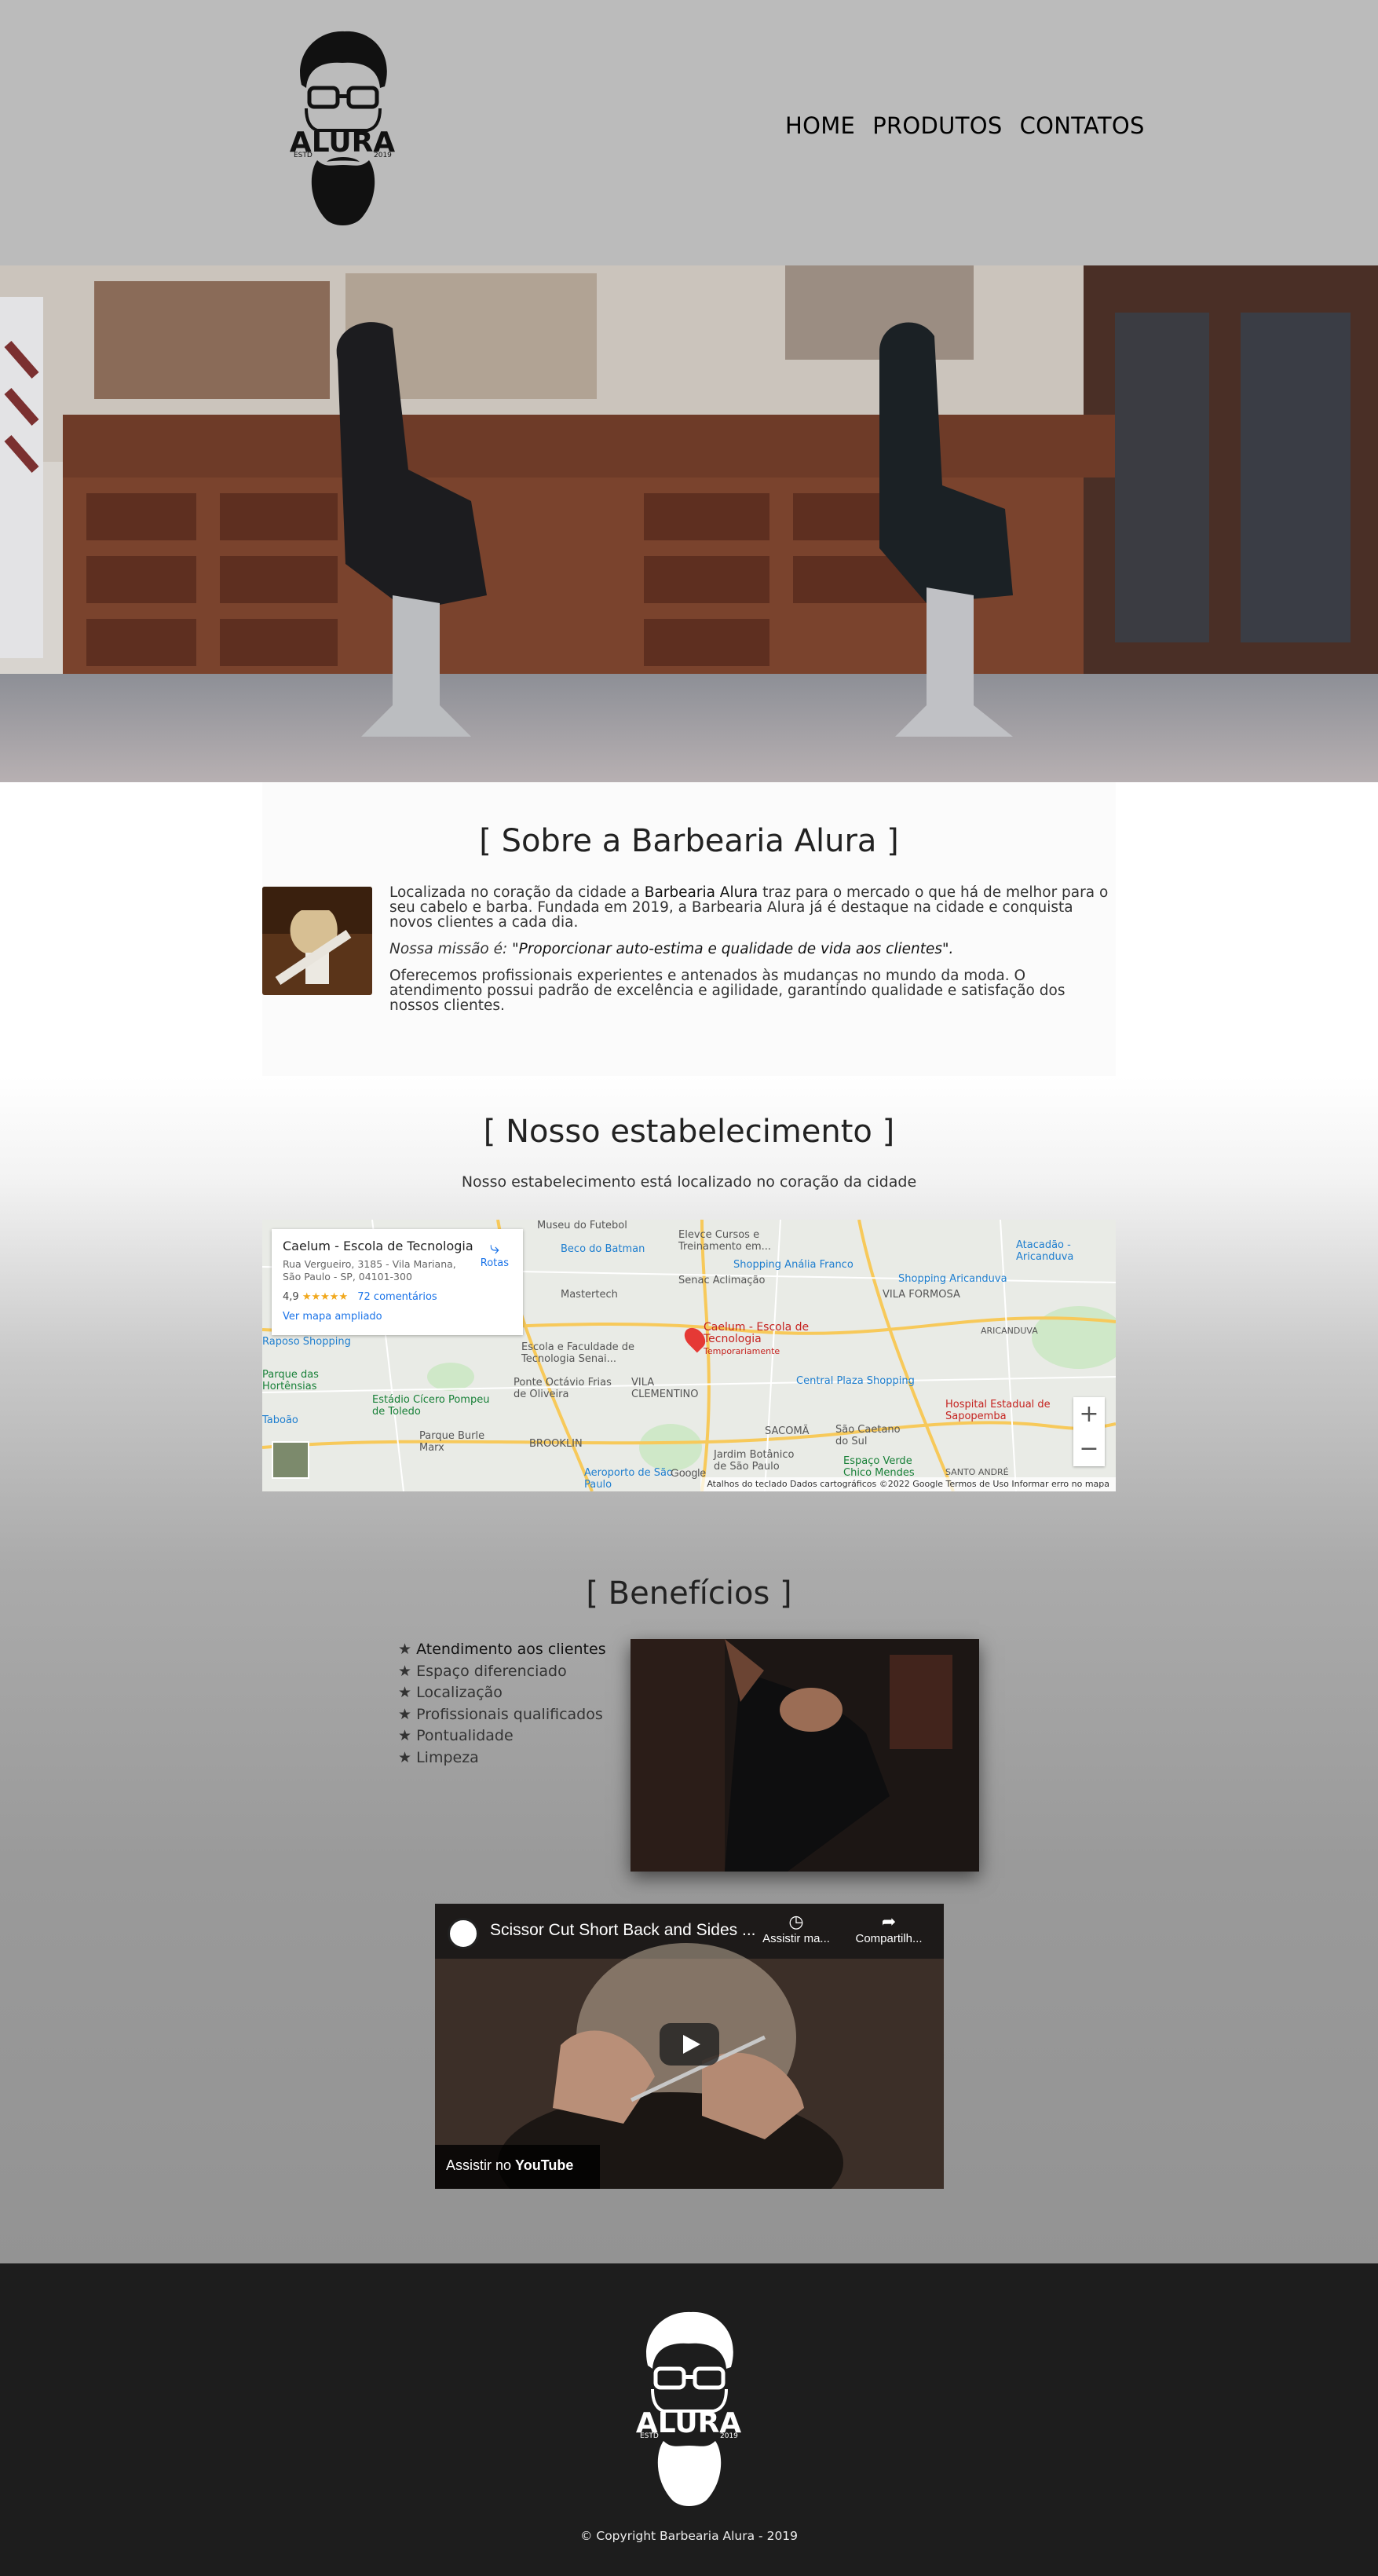 The image size is (1378, 2576). I want to click on watch-on-youtube-link: Assistir no YouTube, so click(518, 2167).